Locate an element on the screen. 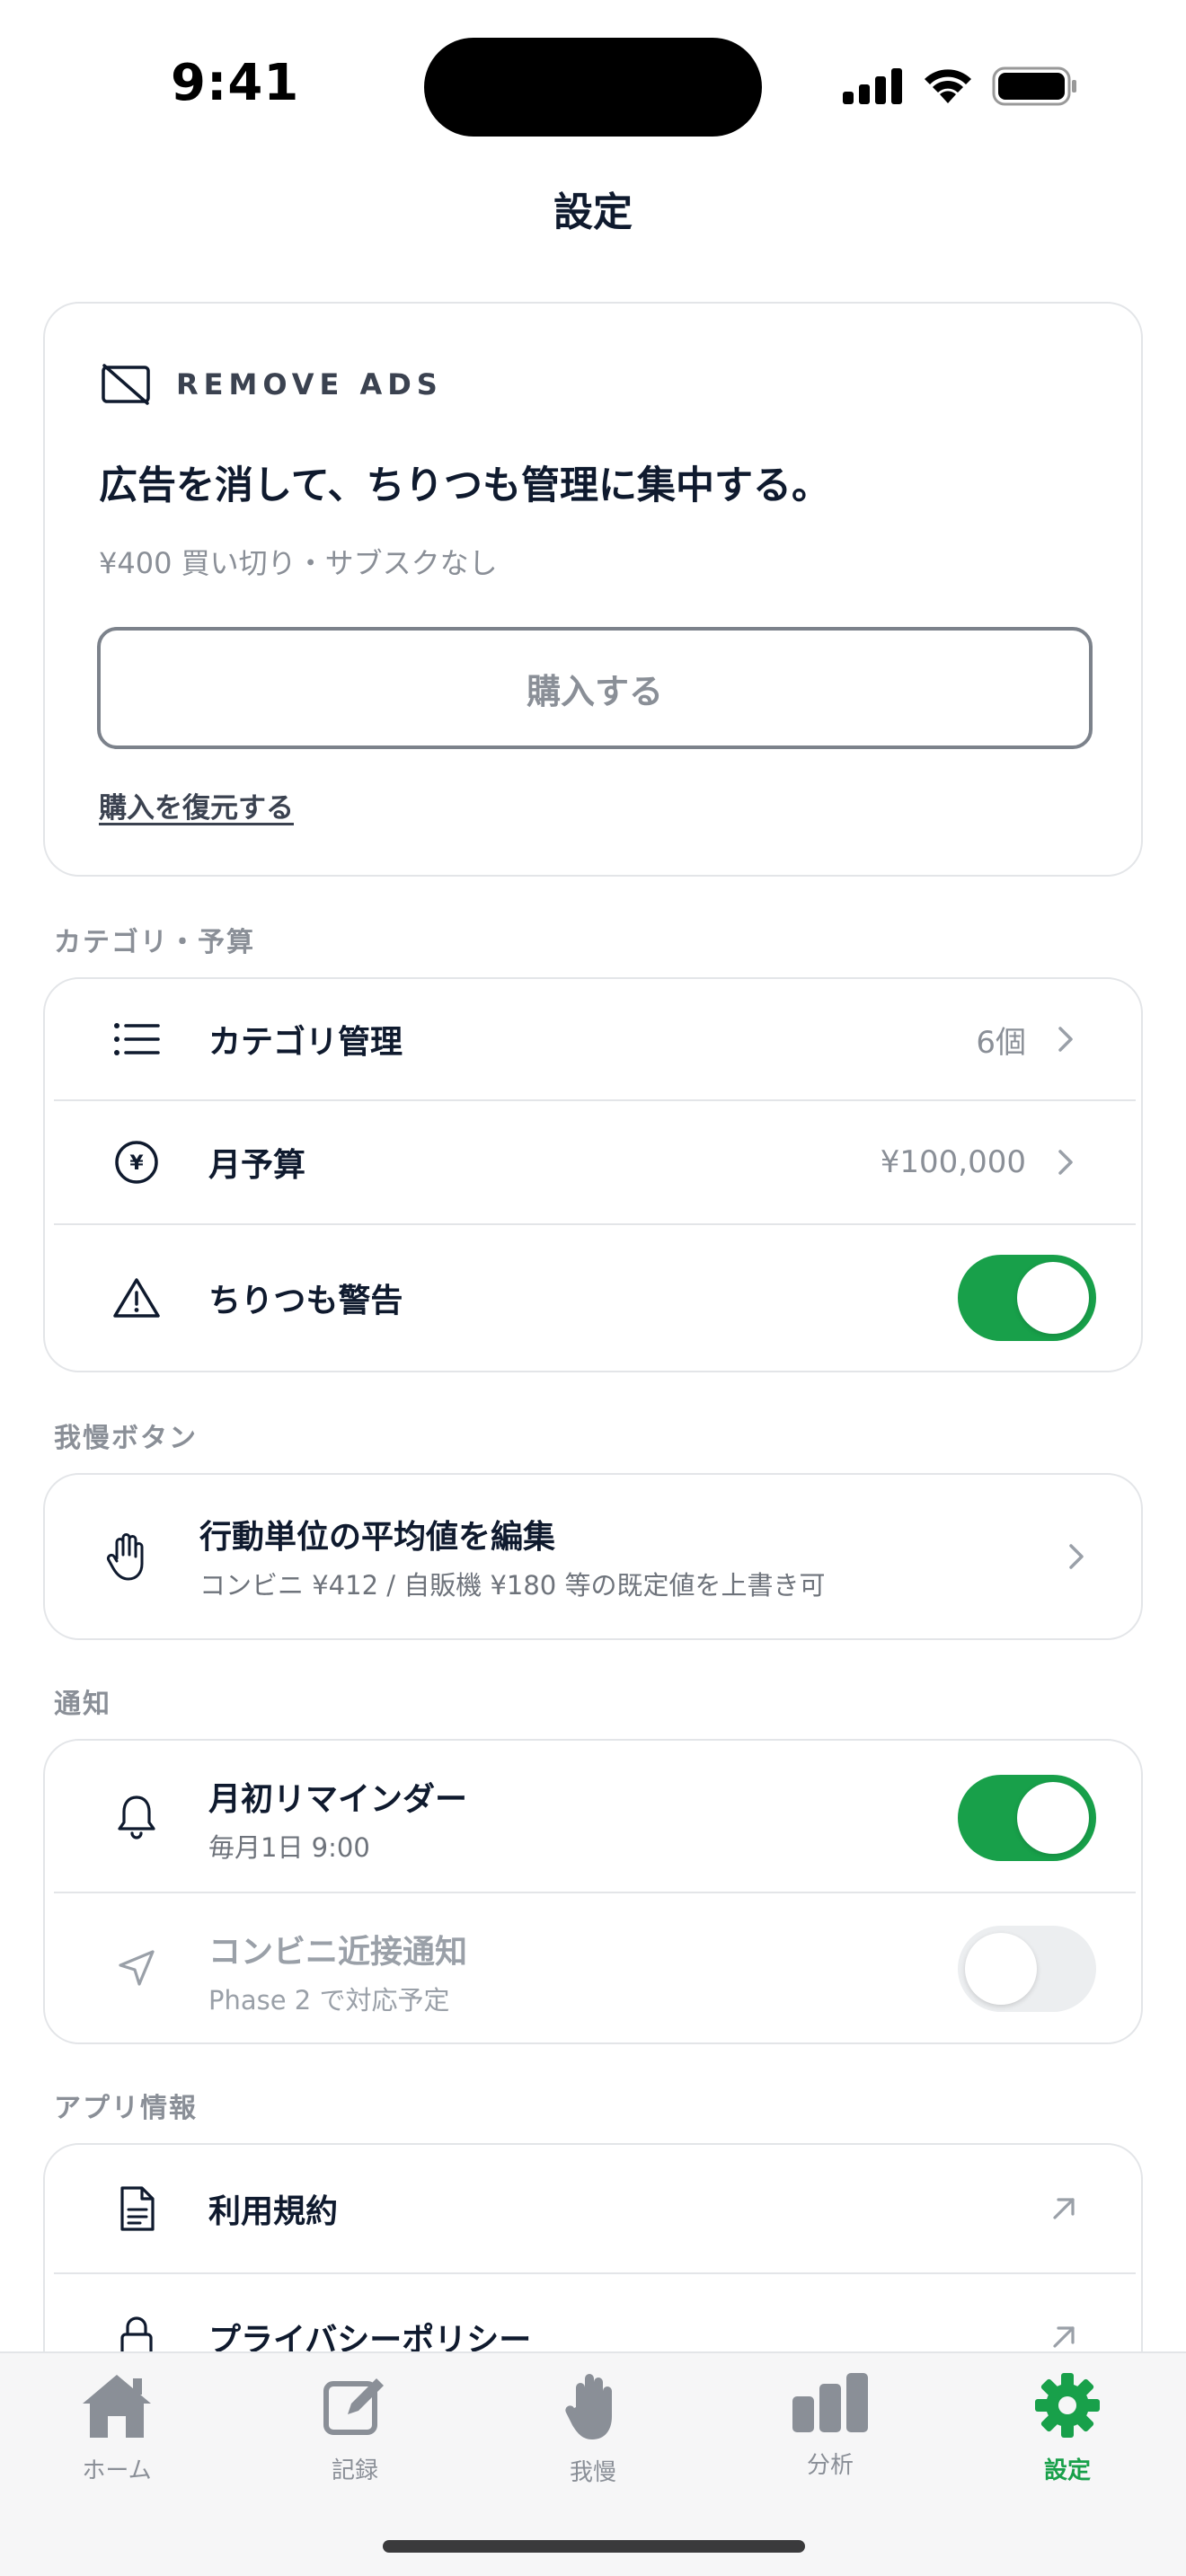 The width and height of the screenshot is (1186, 2576). category-management-row: カテゴリ管理 6個 is located at coordinates (593, 1039).